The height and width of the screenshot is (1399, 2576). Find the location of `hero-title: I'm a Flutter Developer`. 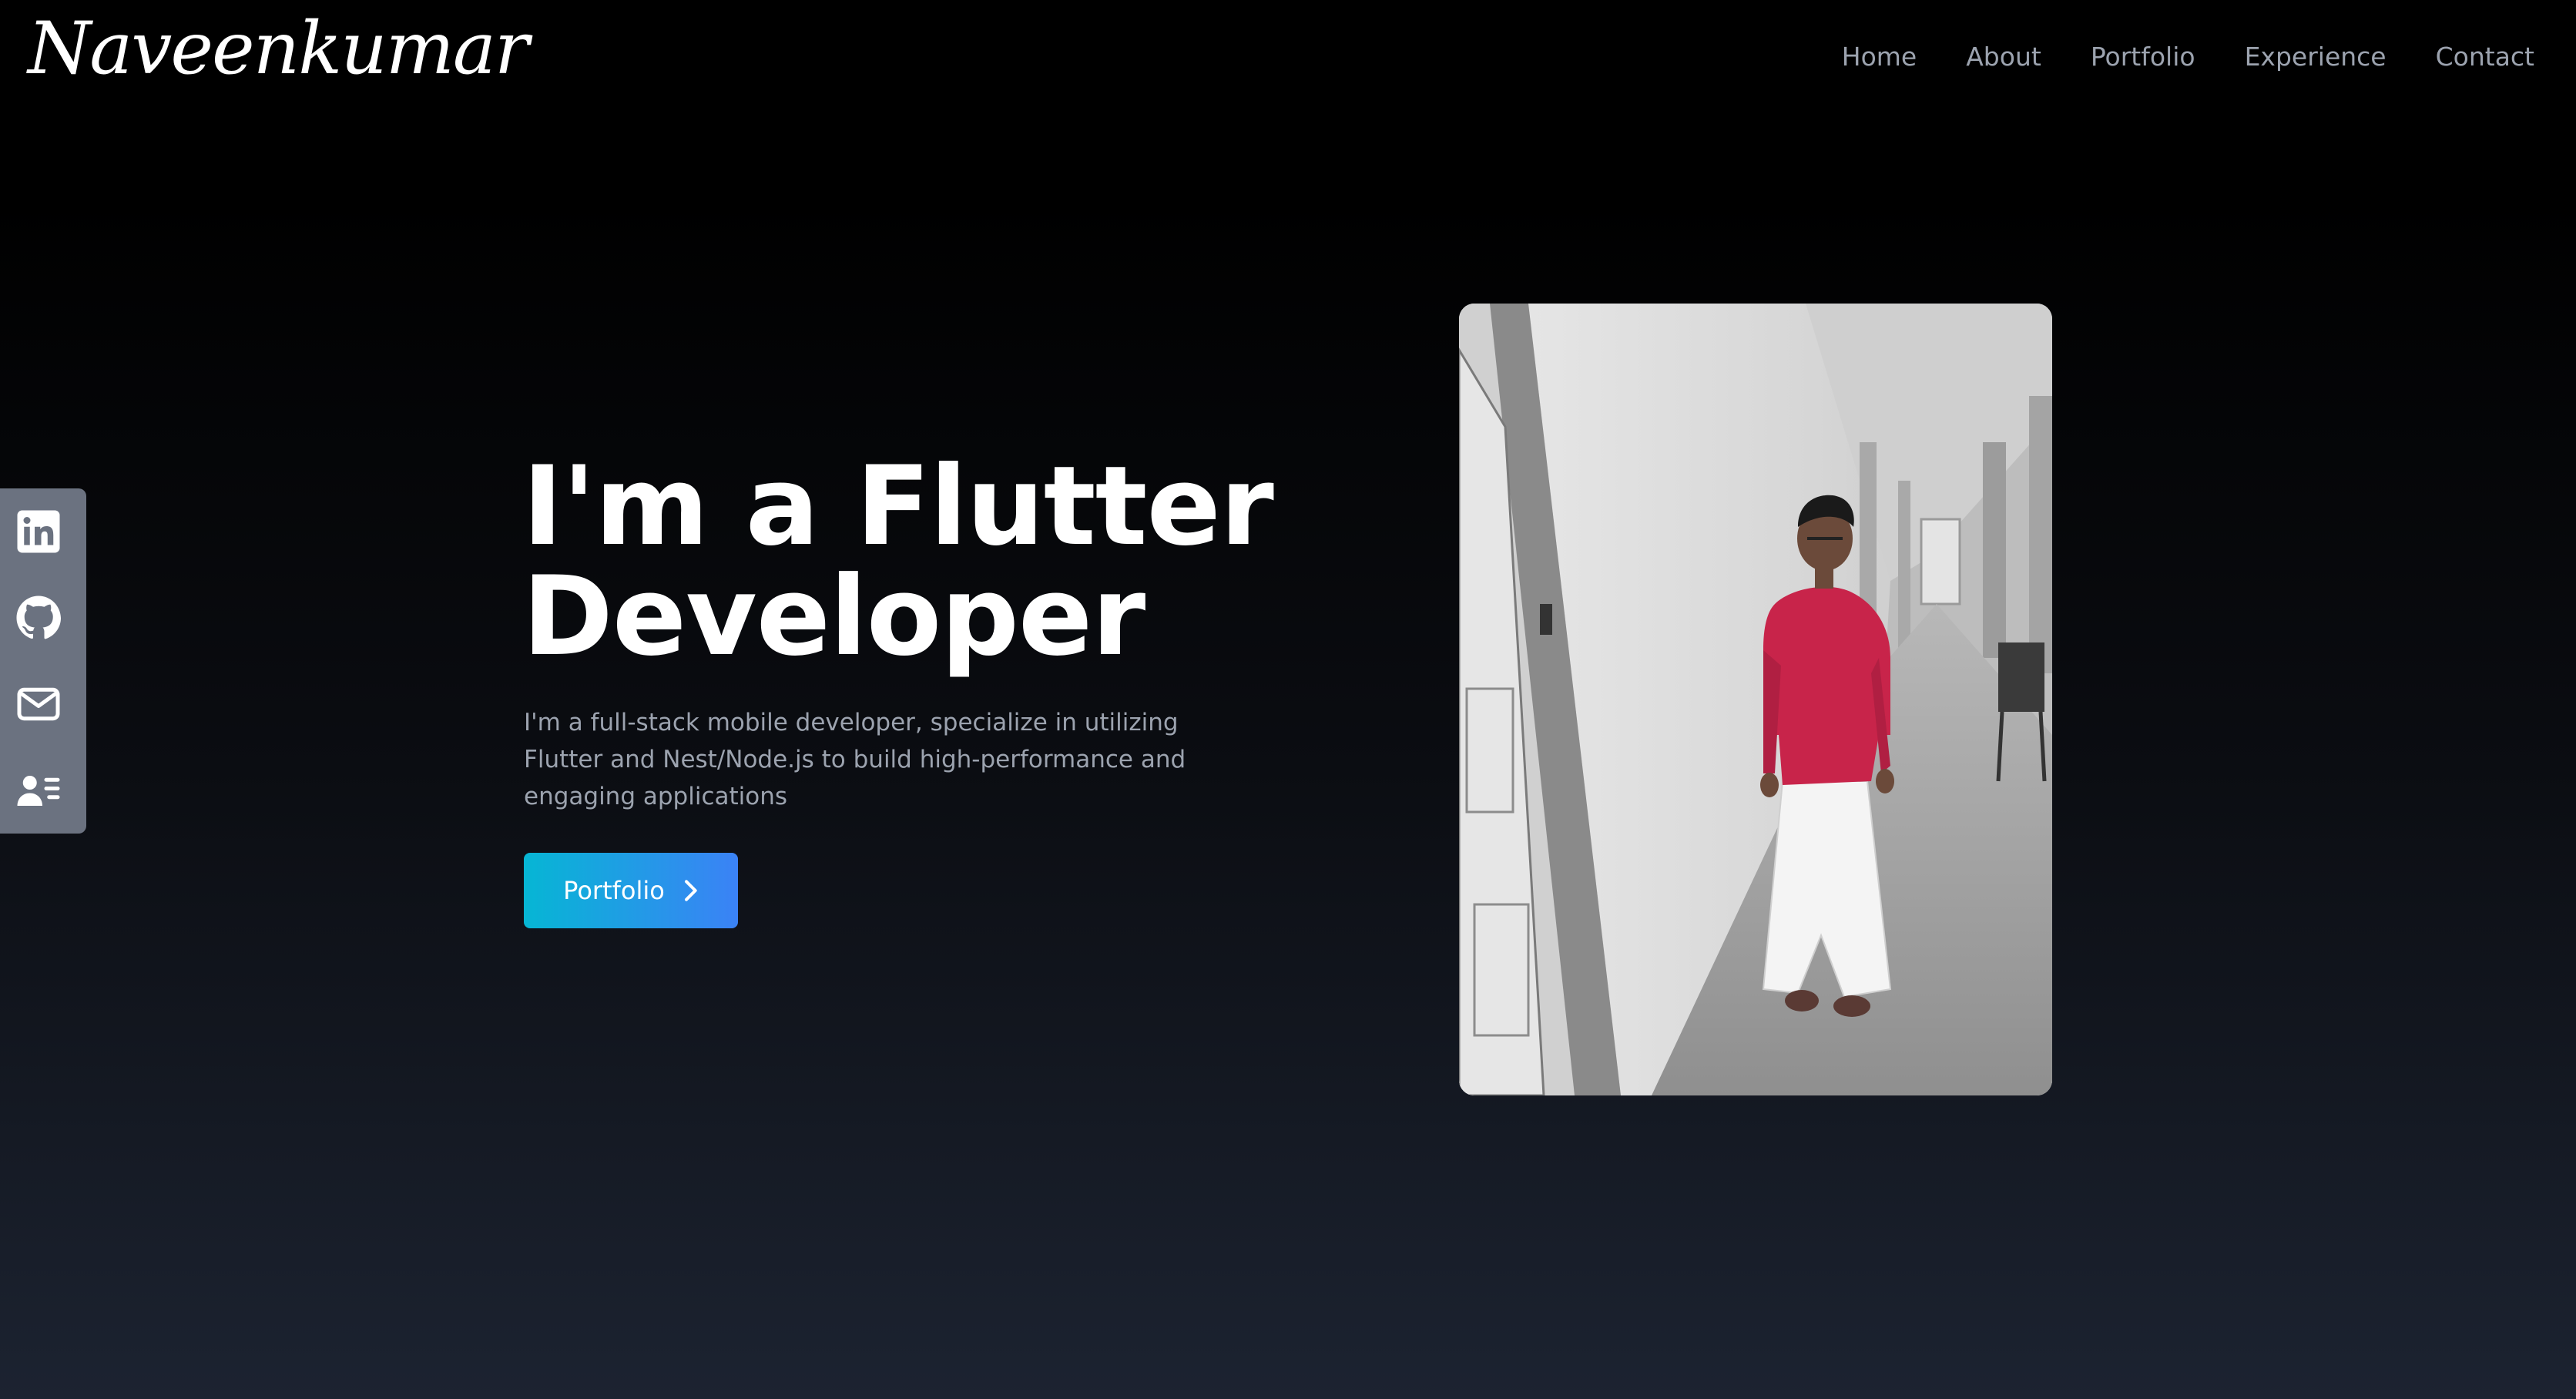

hero-title: I'm a Flutter Developer is located at coordinates (907, 561).